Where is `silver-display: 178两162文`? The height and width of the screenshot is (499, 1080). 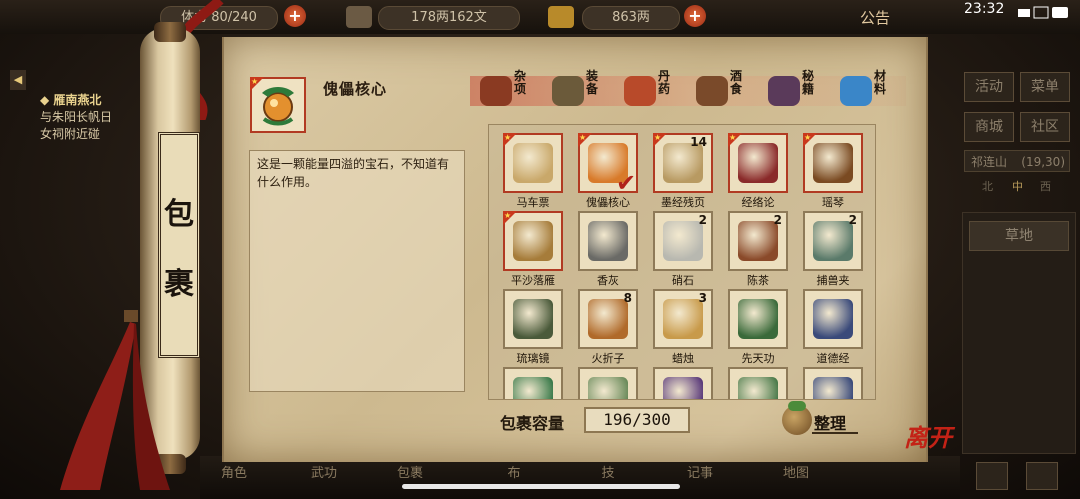
silver-display: 178两162文 is located at coordinates (449, 18).